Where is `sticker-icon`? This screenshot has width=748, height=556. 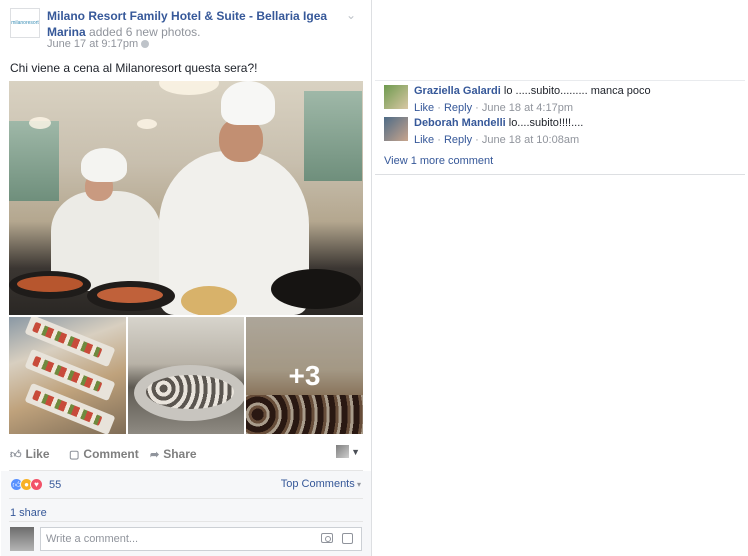
sticker-icon is located at coordinates (347, 538).